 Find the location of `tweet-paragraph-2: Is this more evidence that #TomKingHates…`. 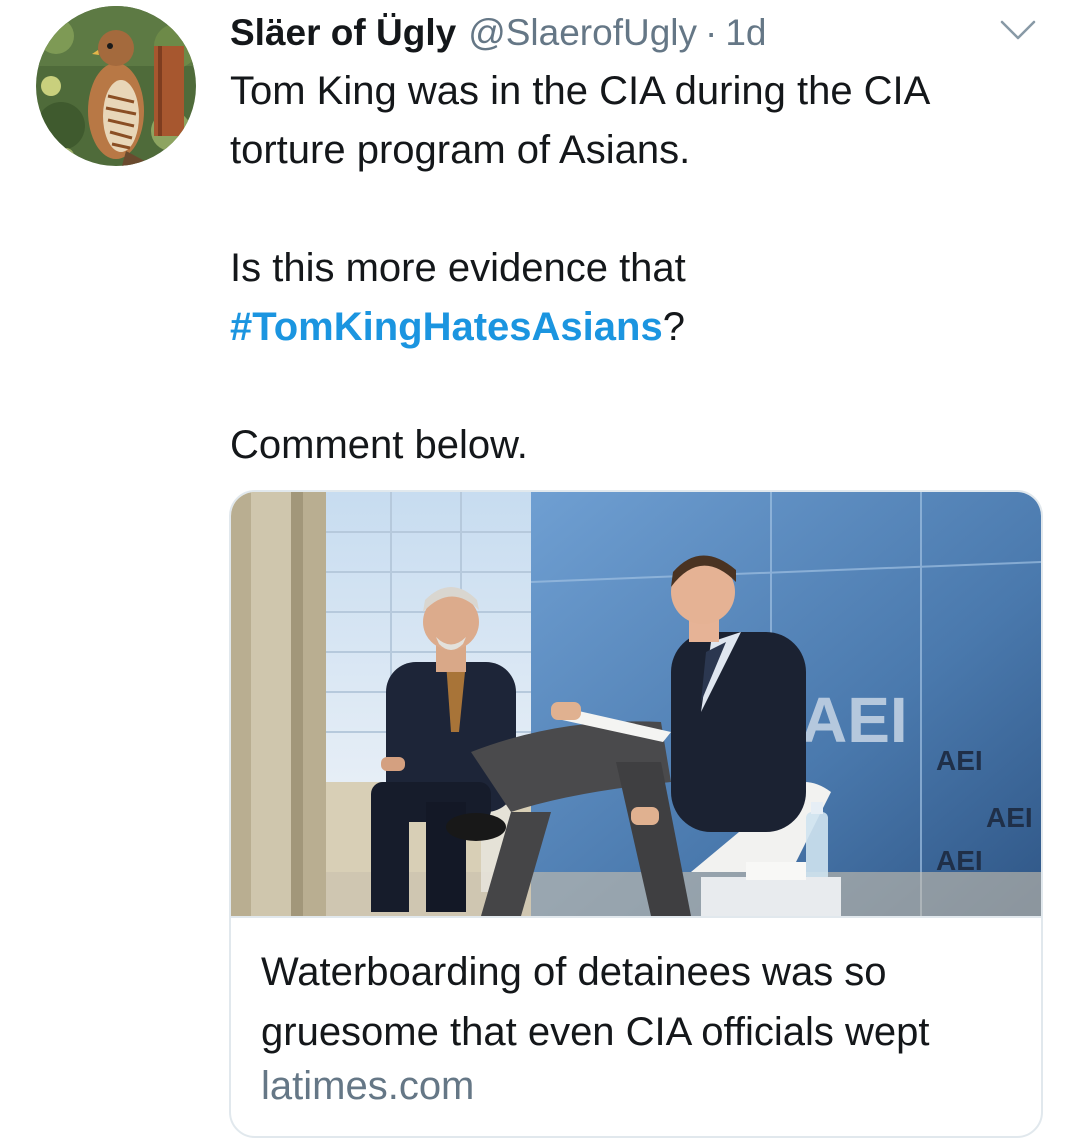

tweet-paragraph-2: Is this more evidence that #TomKingHates… is located at coordinates (630, 298).